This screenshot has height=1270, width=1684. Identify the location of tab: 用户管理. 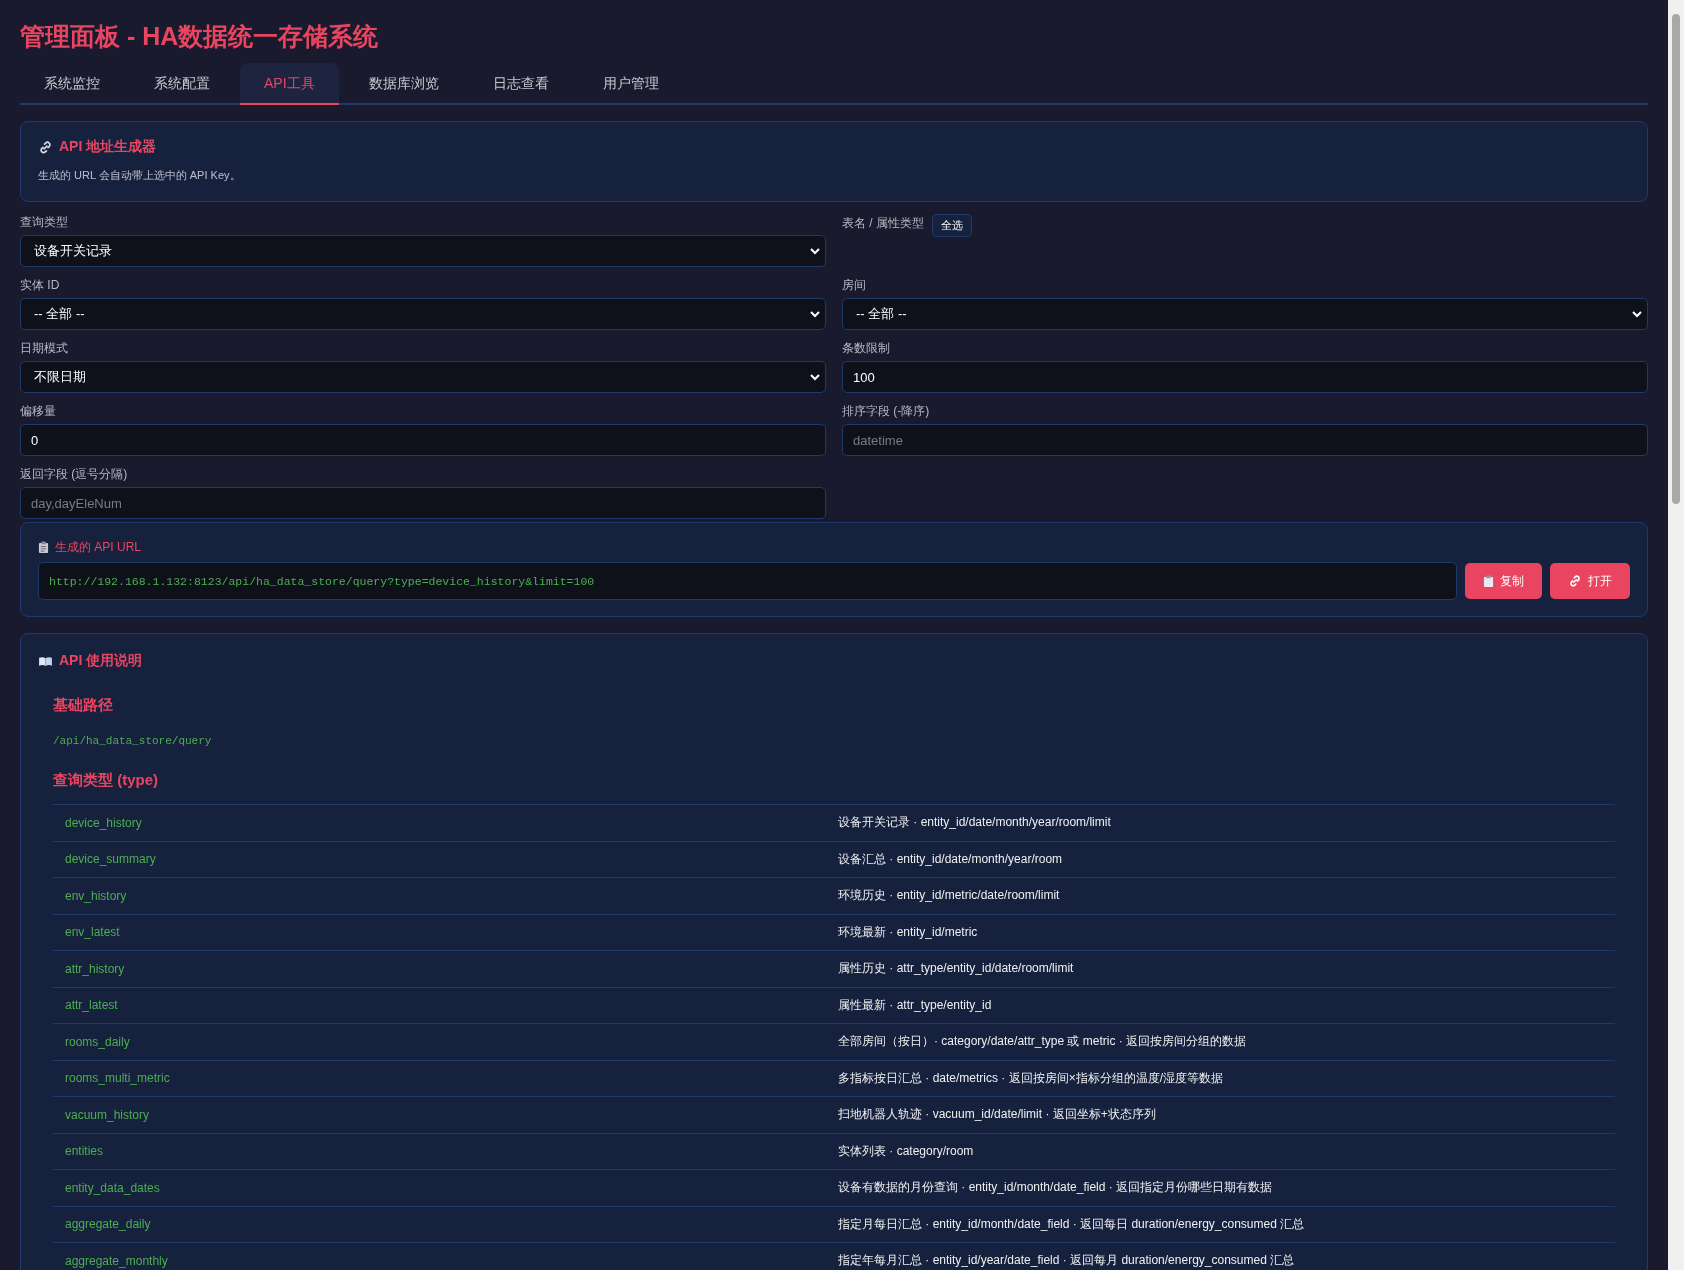
(630, 83).